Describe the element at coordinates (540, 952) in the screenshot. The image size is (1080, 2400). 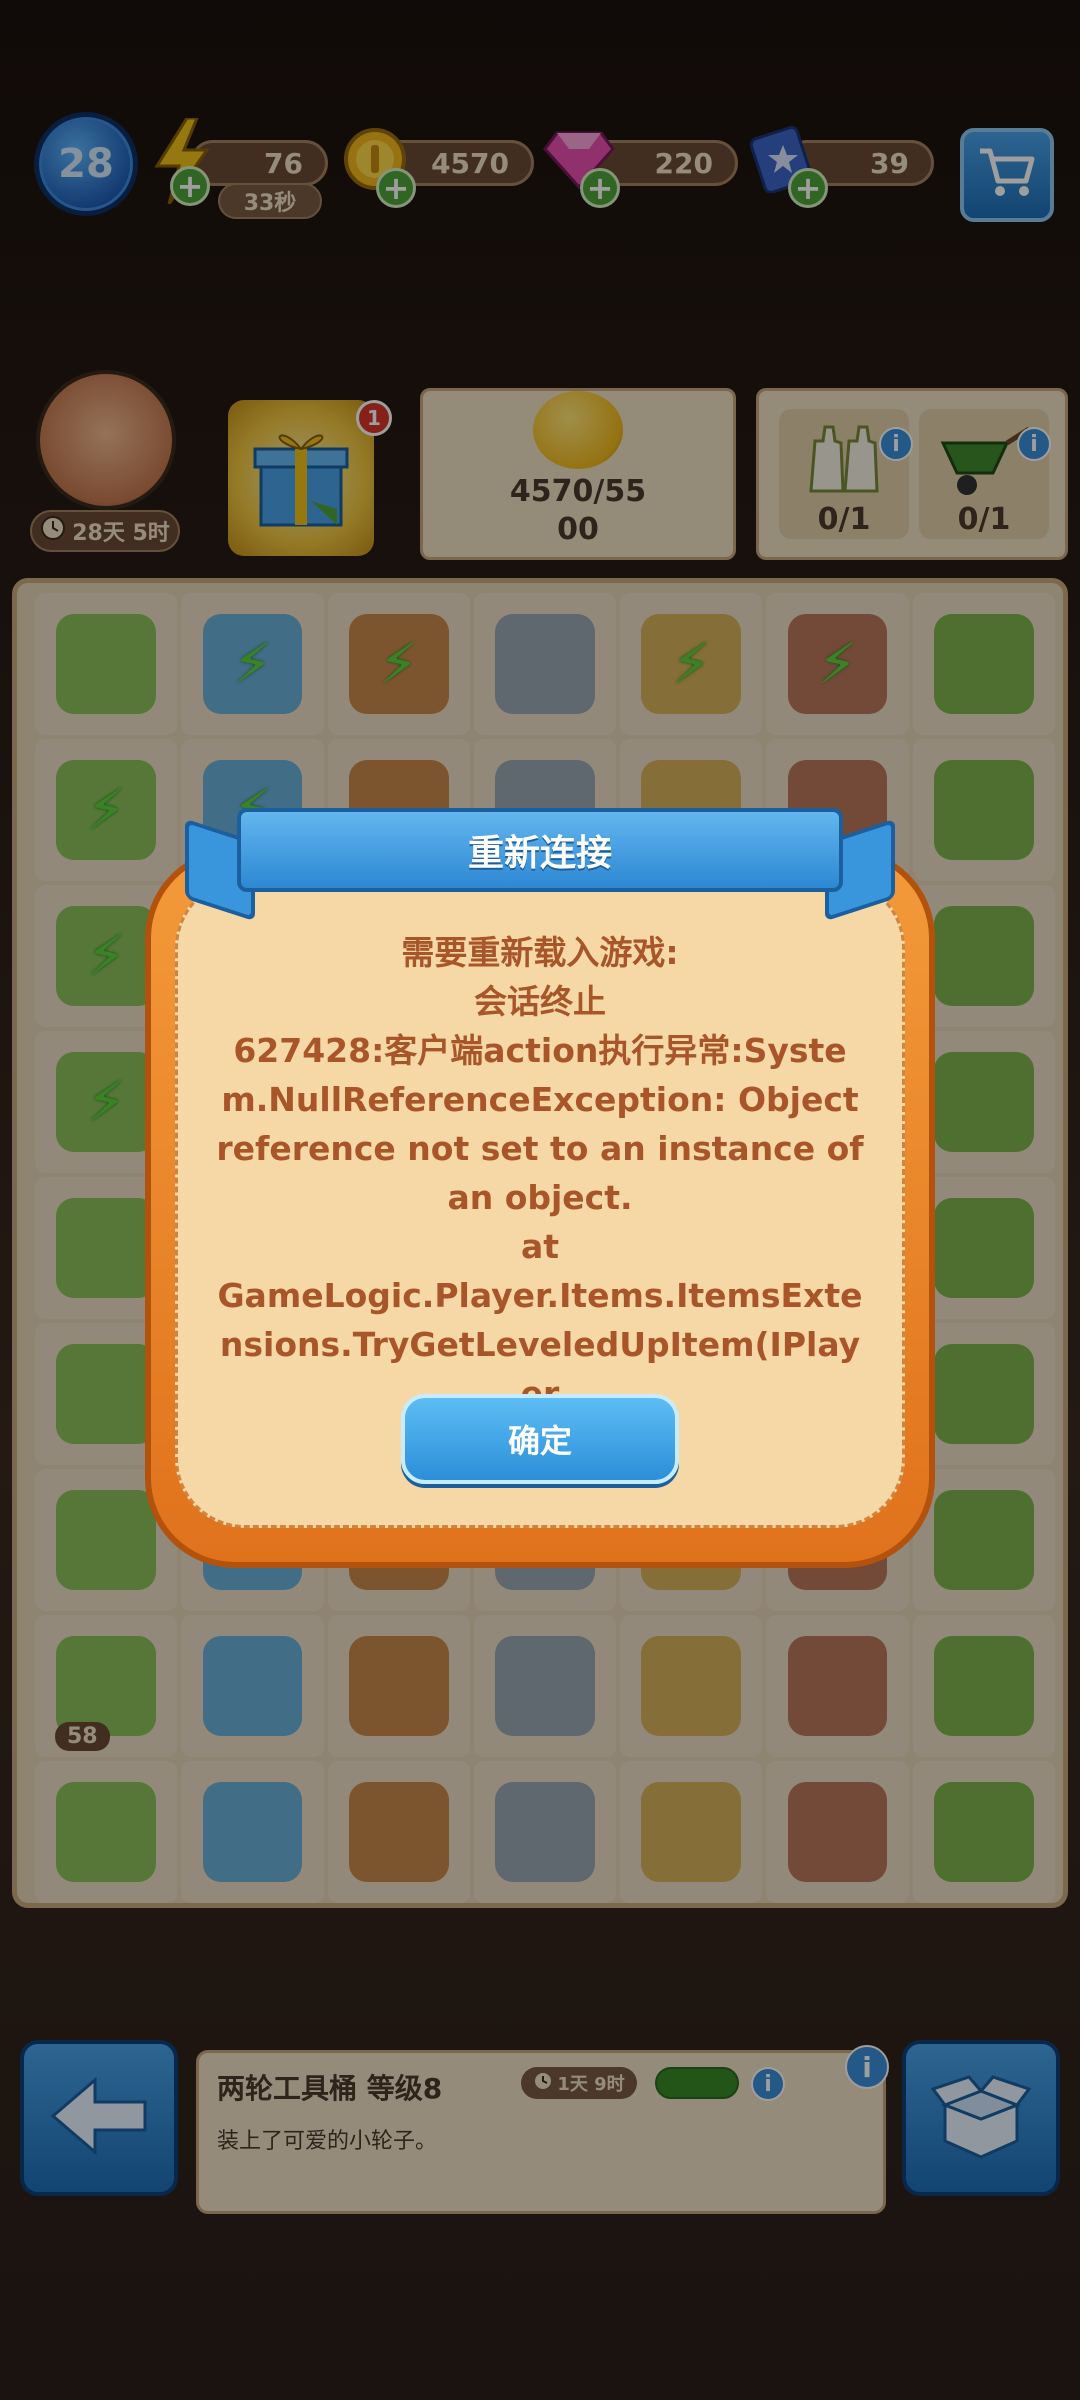
I see `message-line-reload: 需要重新载入游戏:` at that location.